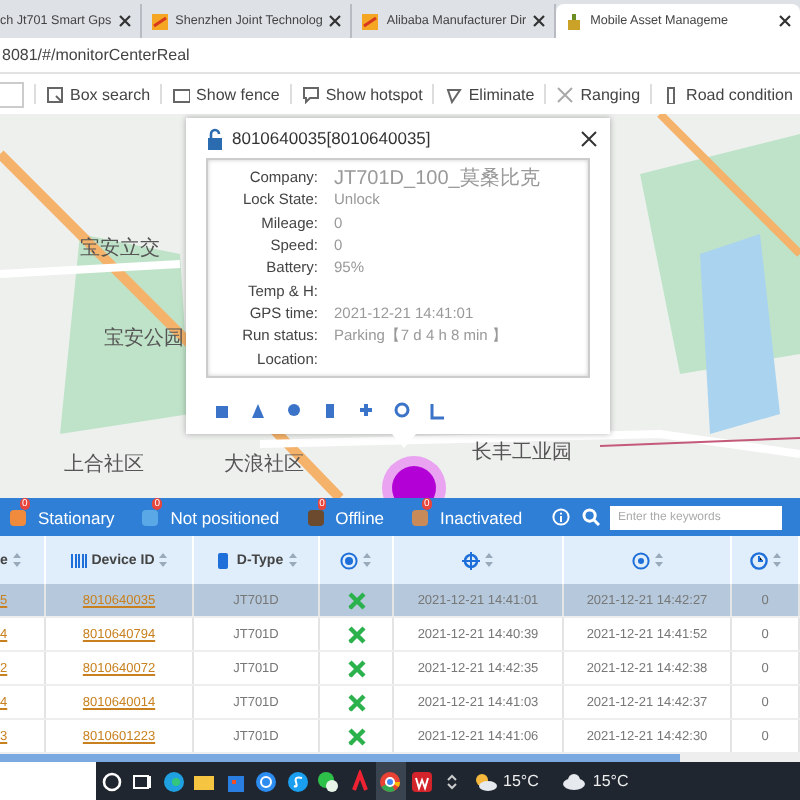 The image size is (800, 800). What do you see at coordinates (739, 94) in the screenshot?
I see `toolbar-button: Road condition` at bounding box center [739, 94].